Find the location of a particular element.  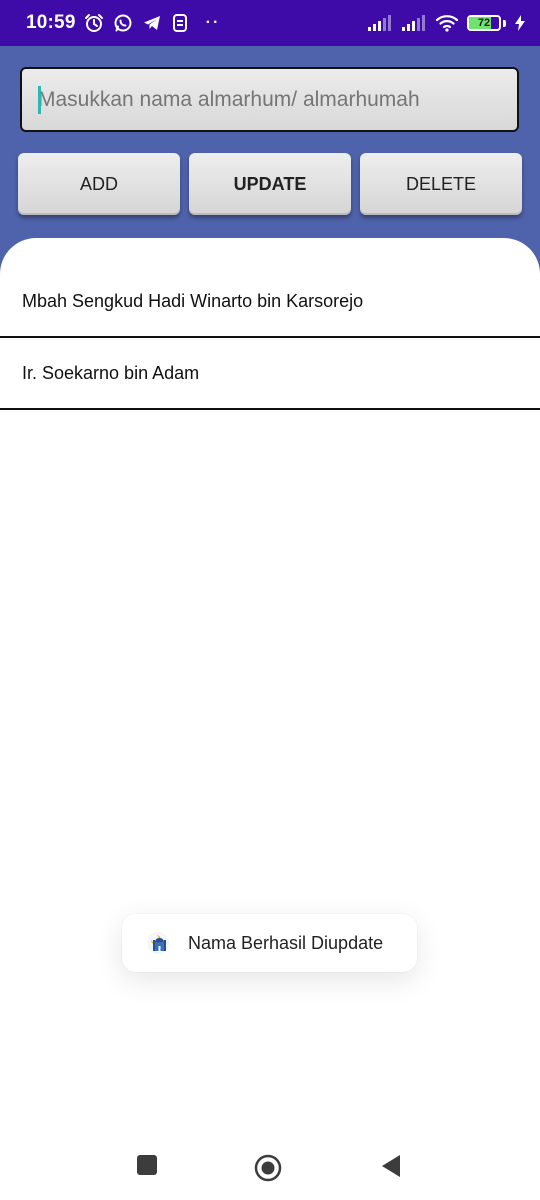

back-icon is located at coordinates (391, 1166).